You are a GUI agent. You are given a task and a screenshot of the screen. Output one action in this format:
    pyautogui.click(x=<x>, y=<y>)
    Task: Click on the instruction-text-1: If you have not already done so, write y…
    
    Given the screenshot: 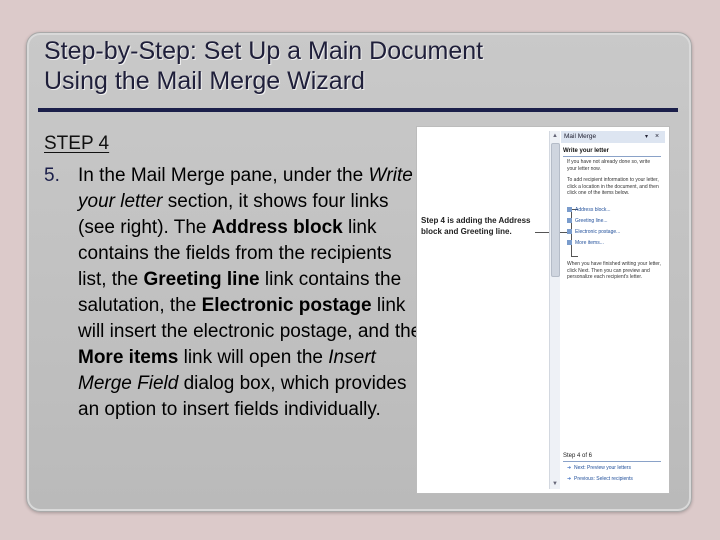 What is the action you would take?
    pyautogui.click(x=609, y=165)
    